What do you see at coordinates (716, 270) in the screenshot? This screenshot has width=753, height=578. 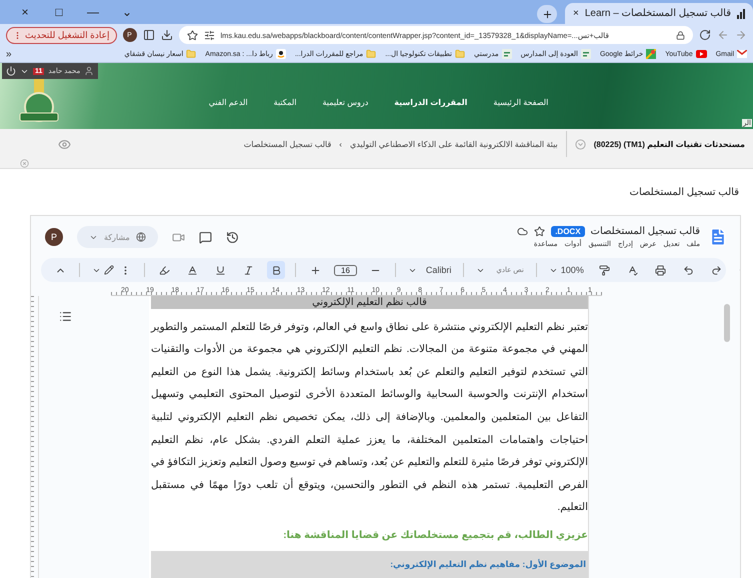 I see `redo-icon` at bounding box center [716, 270].